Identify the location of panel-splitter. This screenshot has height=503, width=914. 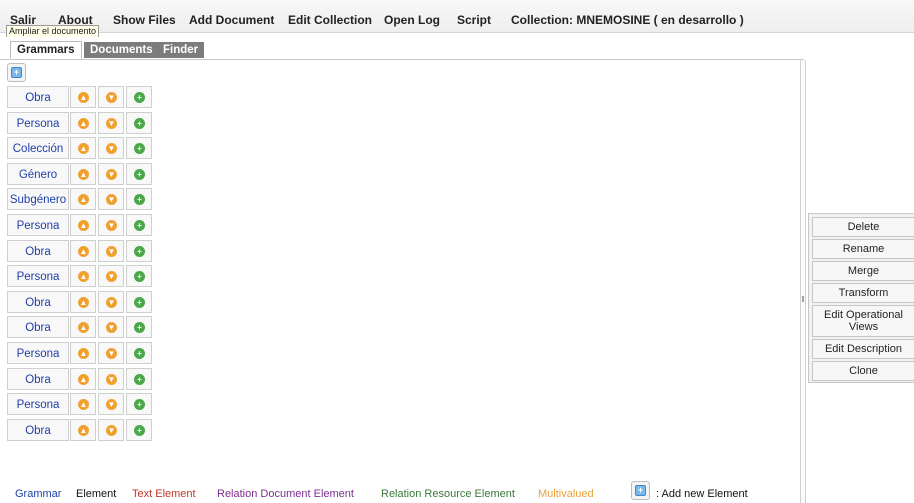
(803, 281).